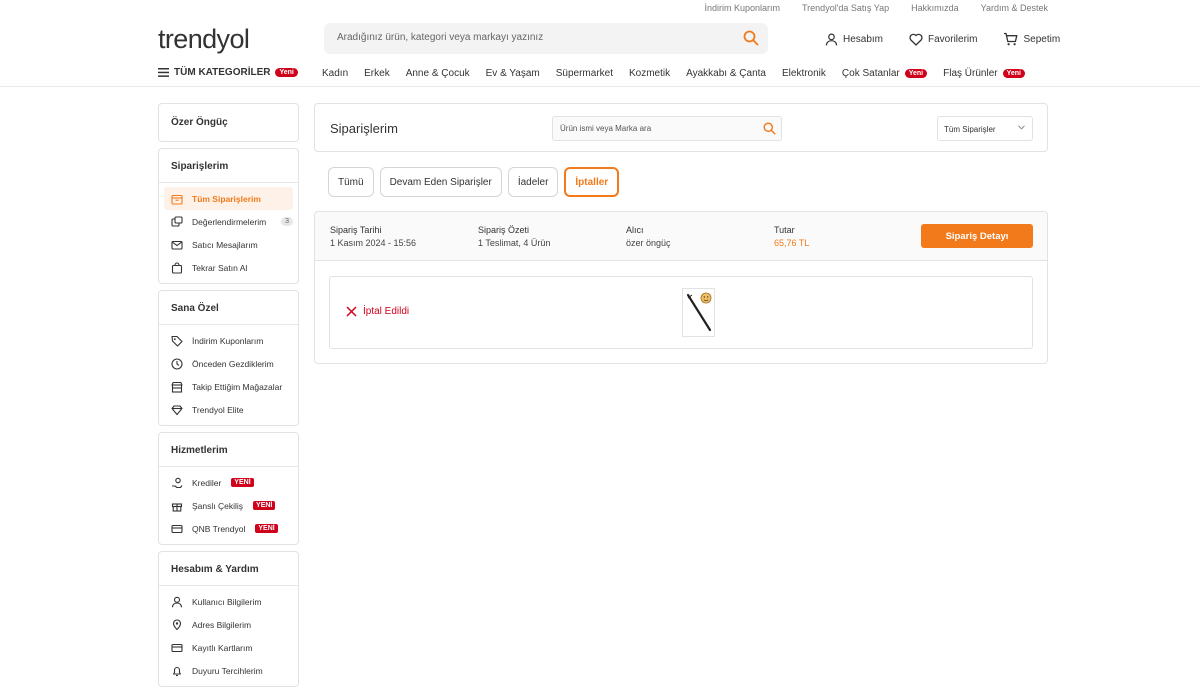 The image size is (1200, 693). I want to click on order-recipient: Alıcı özer öngüç, so click(648, 237).